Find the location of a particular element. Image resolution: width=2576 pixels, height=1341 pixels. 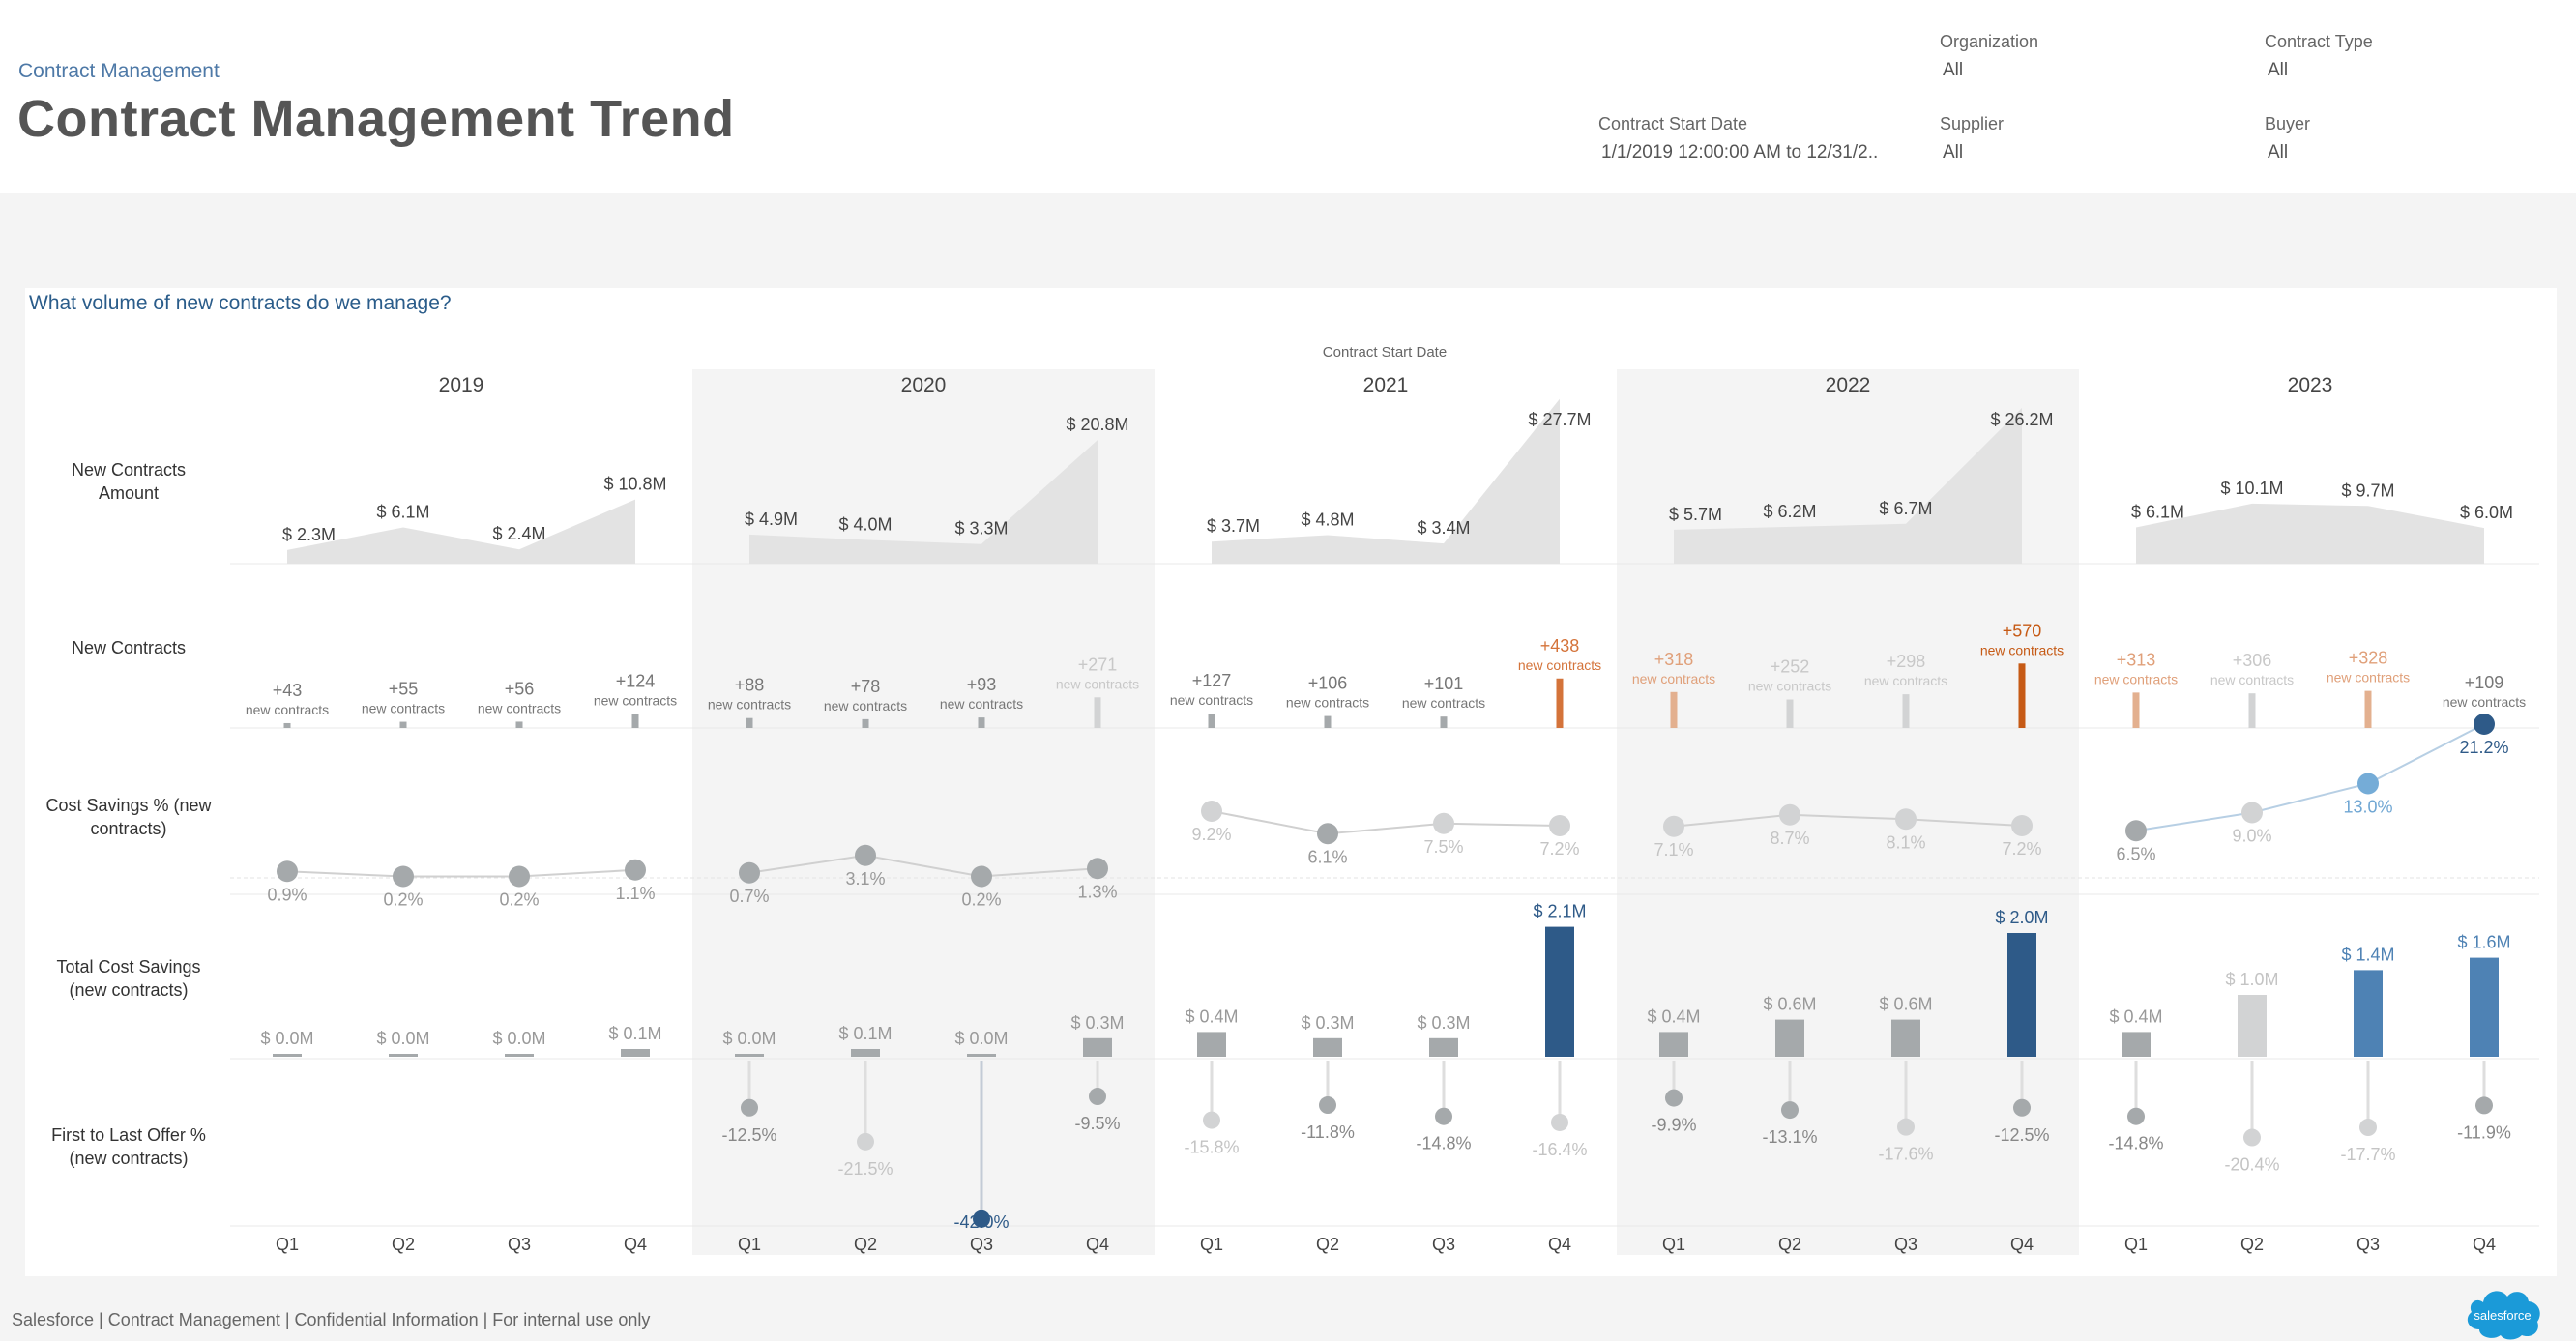

year-header-2023: 2023 is located at coordinates (2310, 385).